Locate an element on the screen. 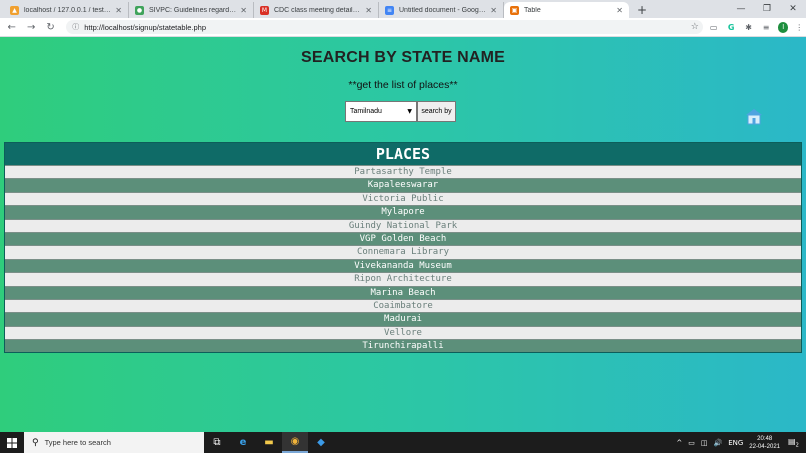  page-subtitle: **get the list of places** is located at coordinates (403, 85).